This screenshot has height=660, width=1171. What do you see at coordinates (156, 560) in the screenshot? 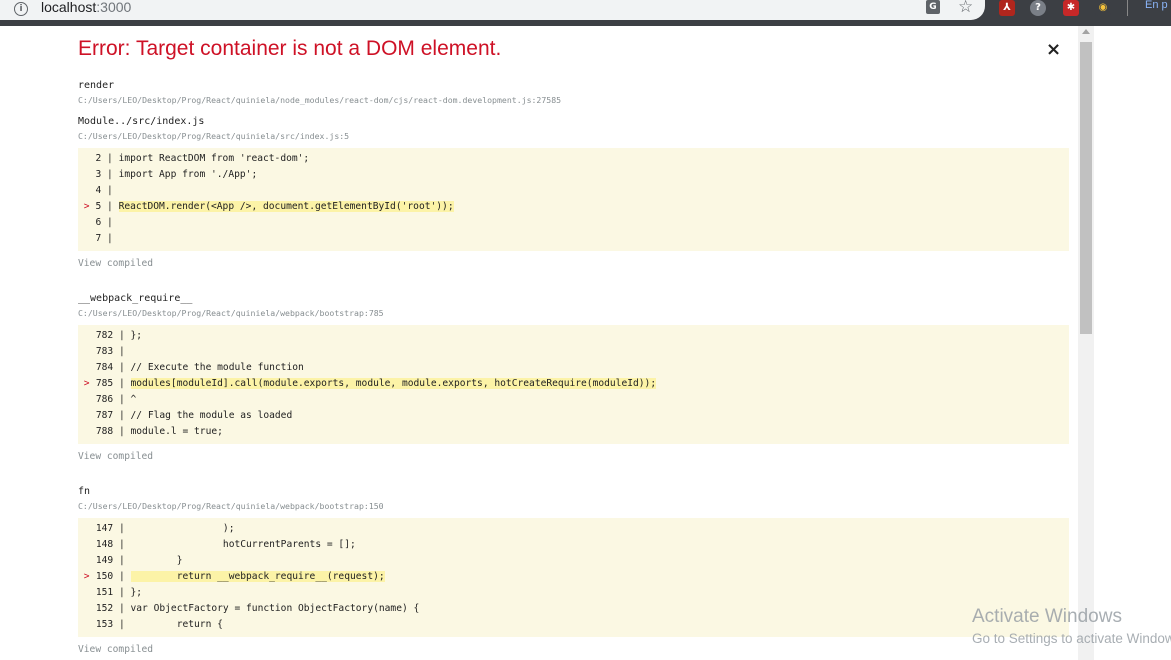
I see `code-text: }` at bounding box center [156, 560].